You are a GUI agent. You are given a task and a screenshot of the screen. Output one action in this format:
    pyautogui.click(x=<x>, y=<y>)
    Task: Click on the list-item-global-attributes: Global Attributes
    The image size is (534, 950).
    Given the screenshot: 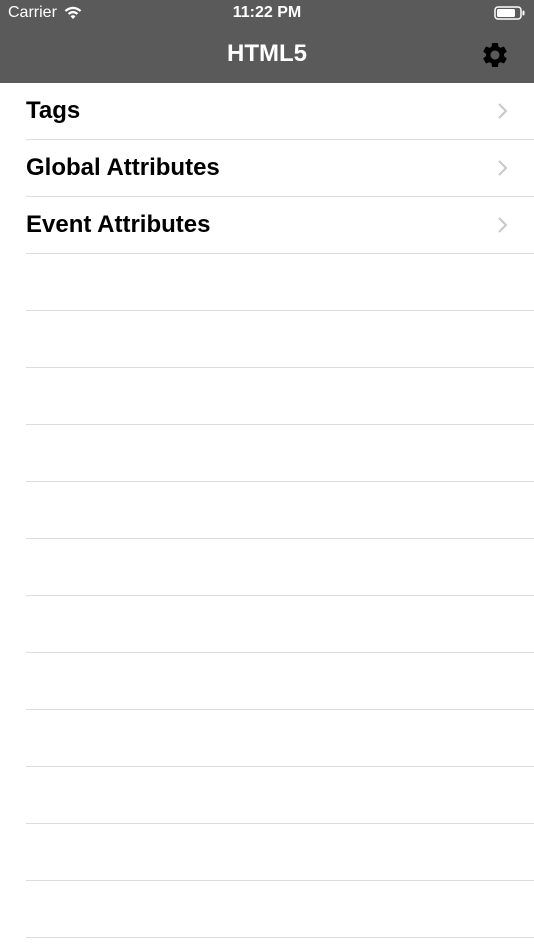 What is the action you would take?
    pyautogui.click(x=267, y=168)
    